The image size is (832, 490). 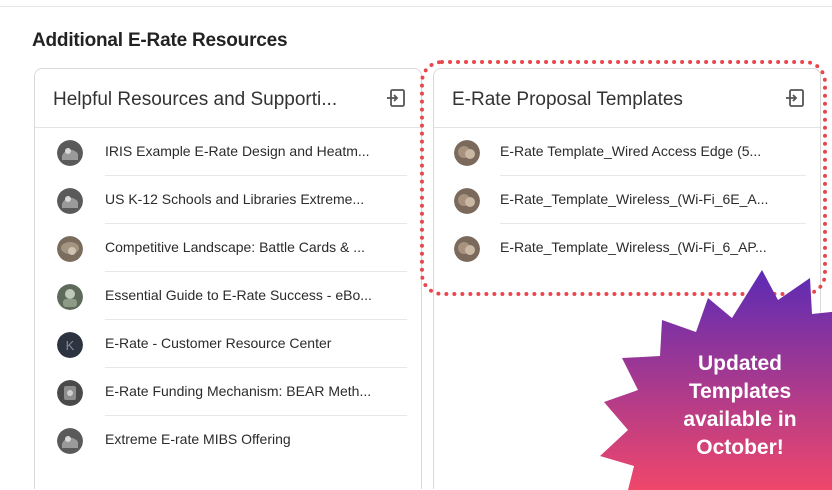 I want to click on callout-line: Updated, so click(x=740, y=363).